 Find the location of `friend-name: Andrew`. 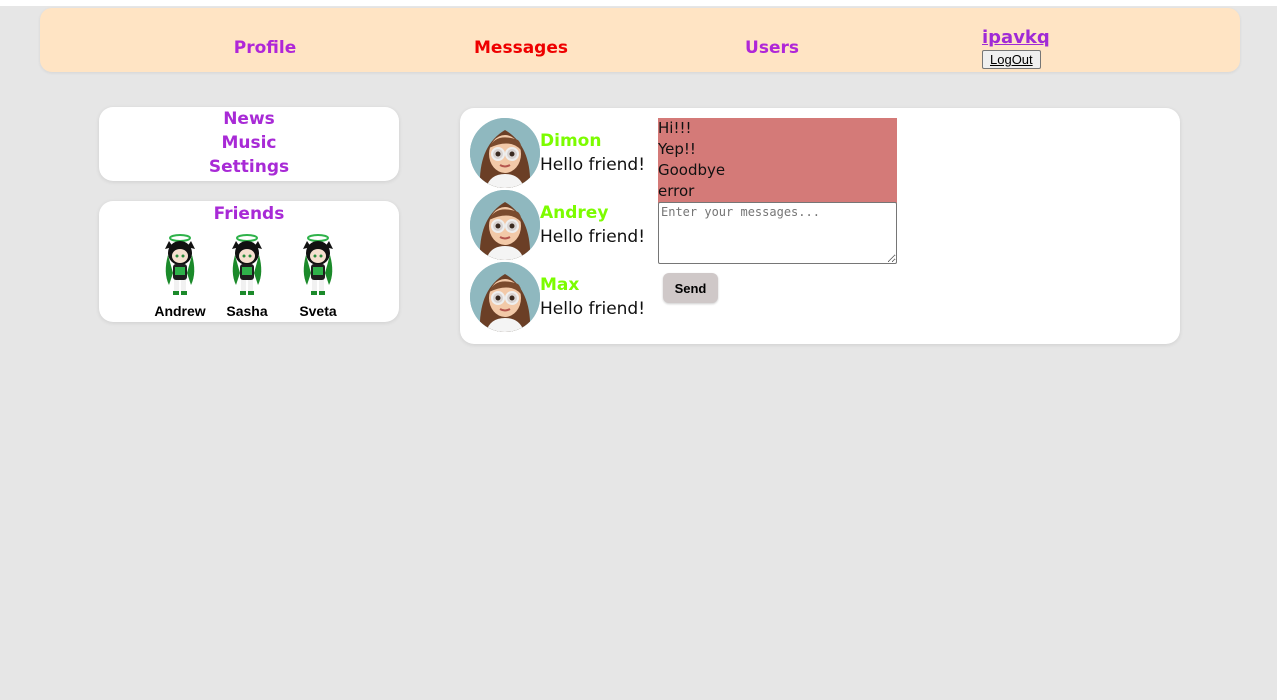

friend-name: Andrew is located at coordinates (180, 311).